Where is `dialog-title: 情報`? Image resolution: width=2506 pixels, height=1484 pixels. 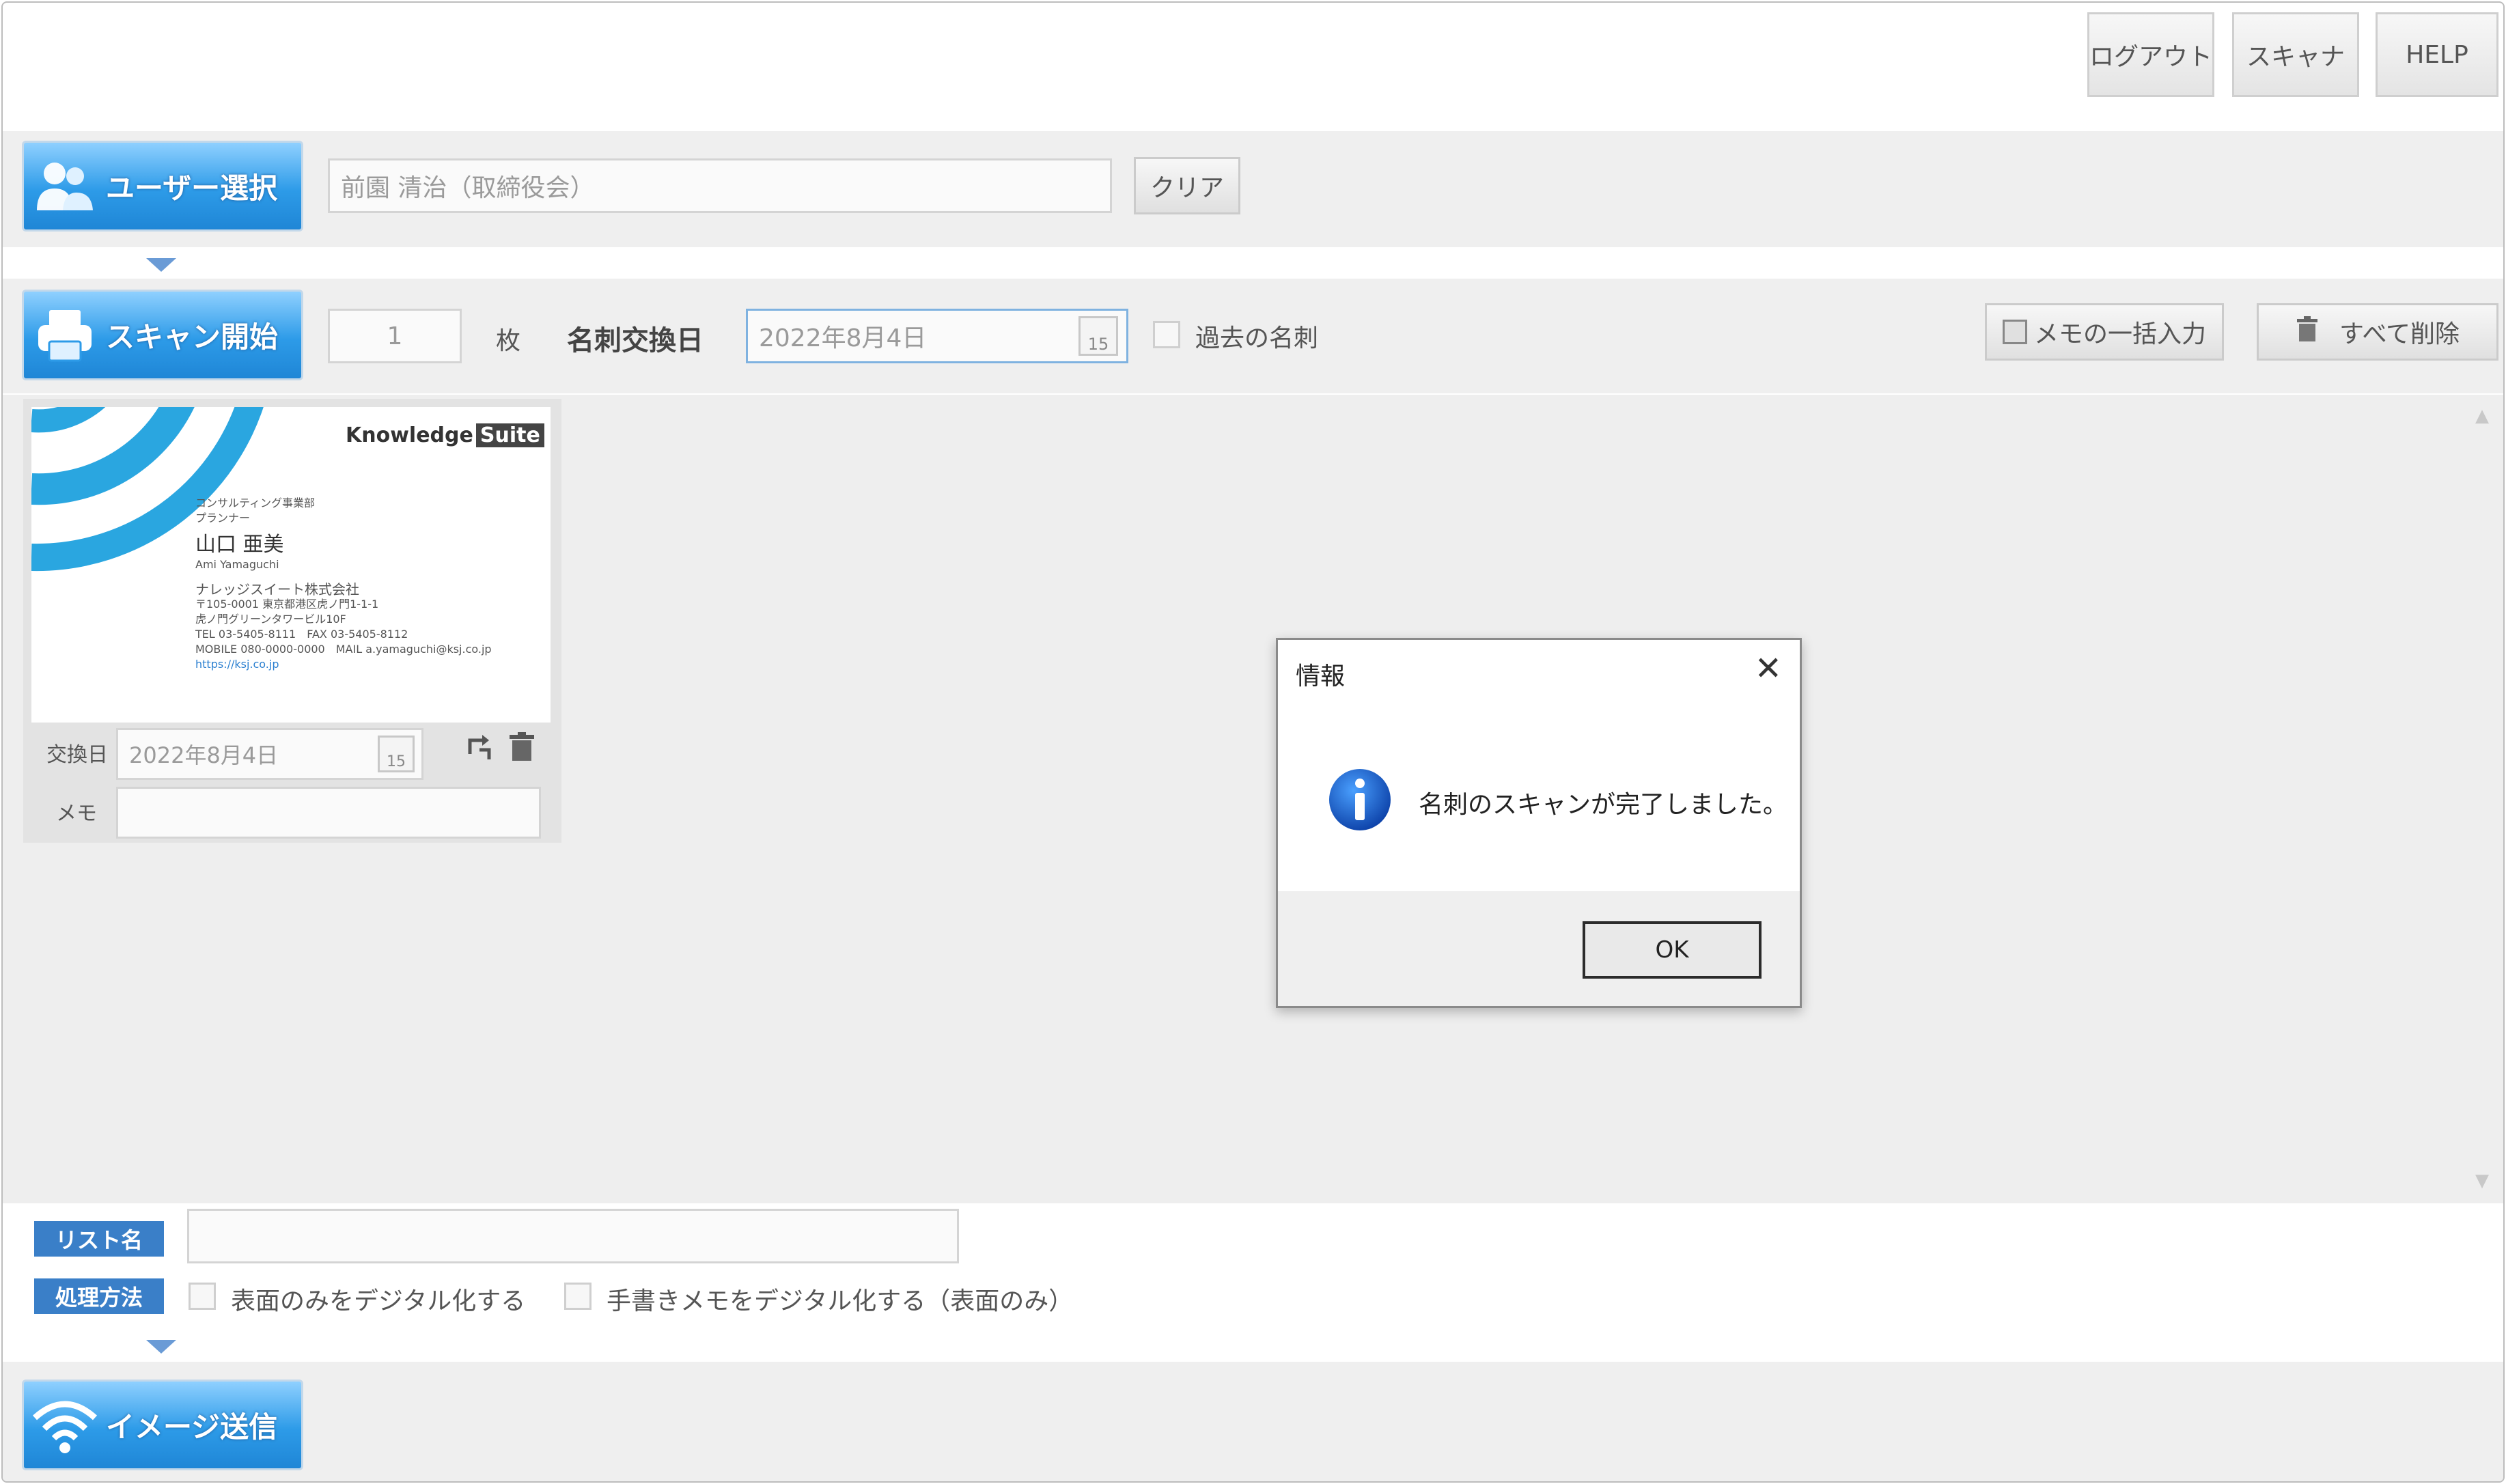 dialog-title: 情報 is located at coordinates (1321, 676).